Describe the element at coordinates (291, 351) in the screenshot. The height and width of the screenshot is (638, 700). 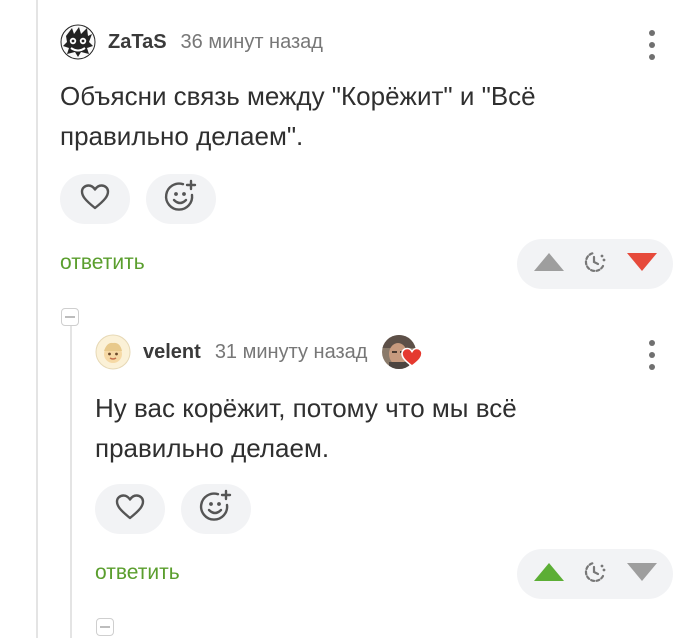
I see `timestamp: 31 минуту назад` at that location.